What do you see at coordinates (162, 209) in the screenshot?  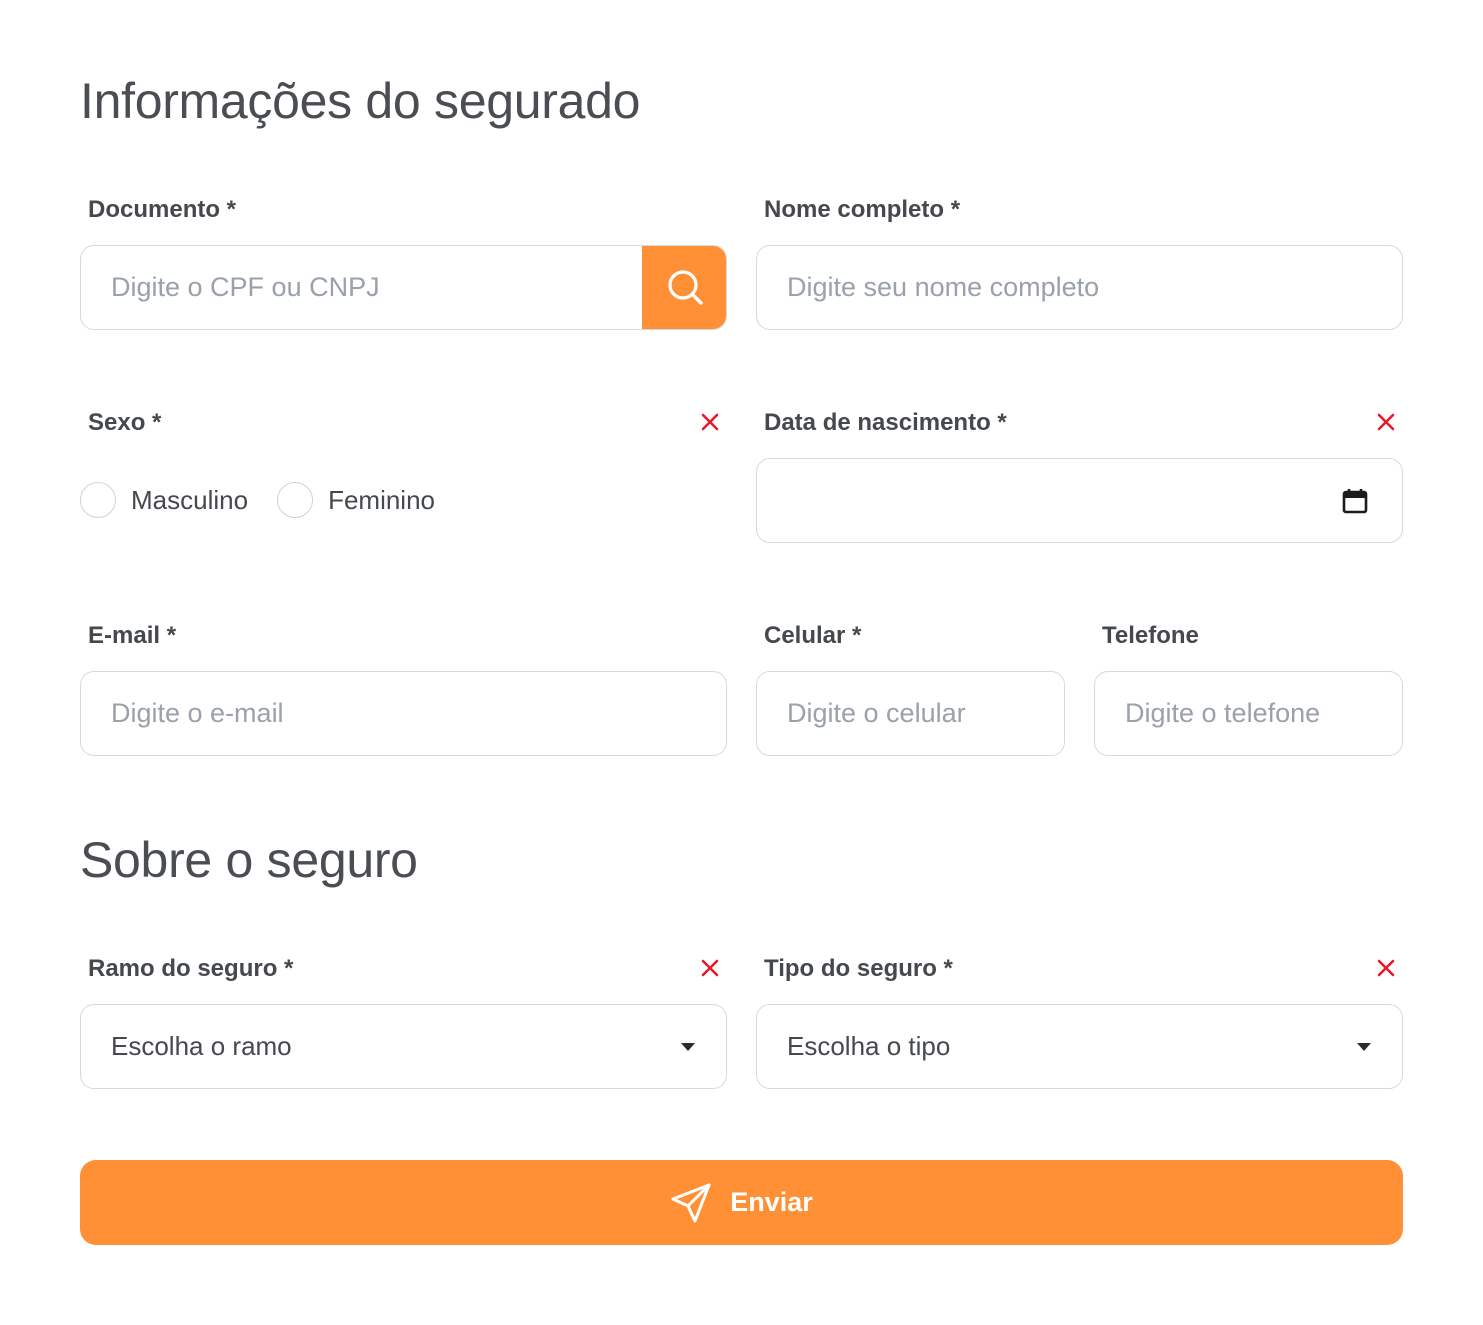 I see `document-label: Documento *` at bounding box center [162, 209].